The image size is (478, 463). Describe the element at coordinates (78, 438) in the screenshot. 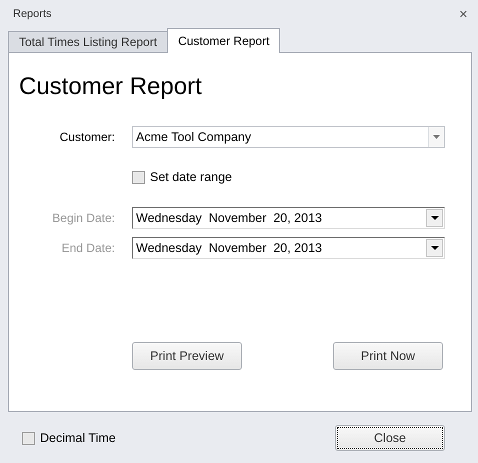

I see `checkbox-label: Decimal Time` at that location.